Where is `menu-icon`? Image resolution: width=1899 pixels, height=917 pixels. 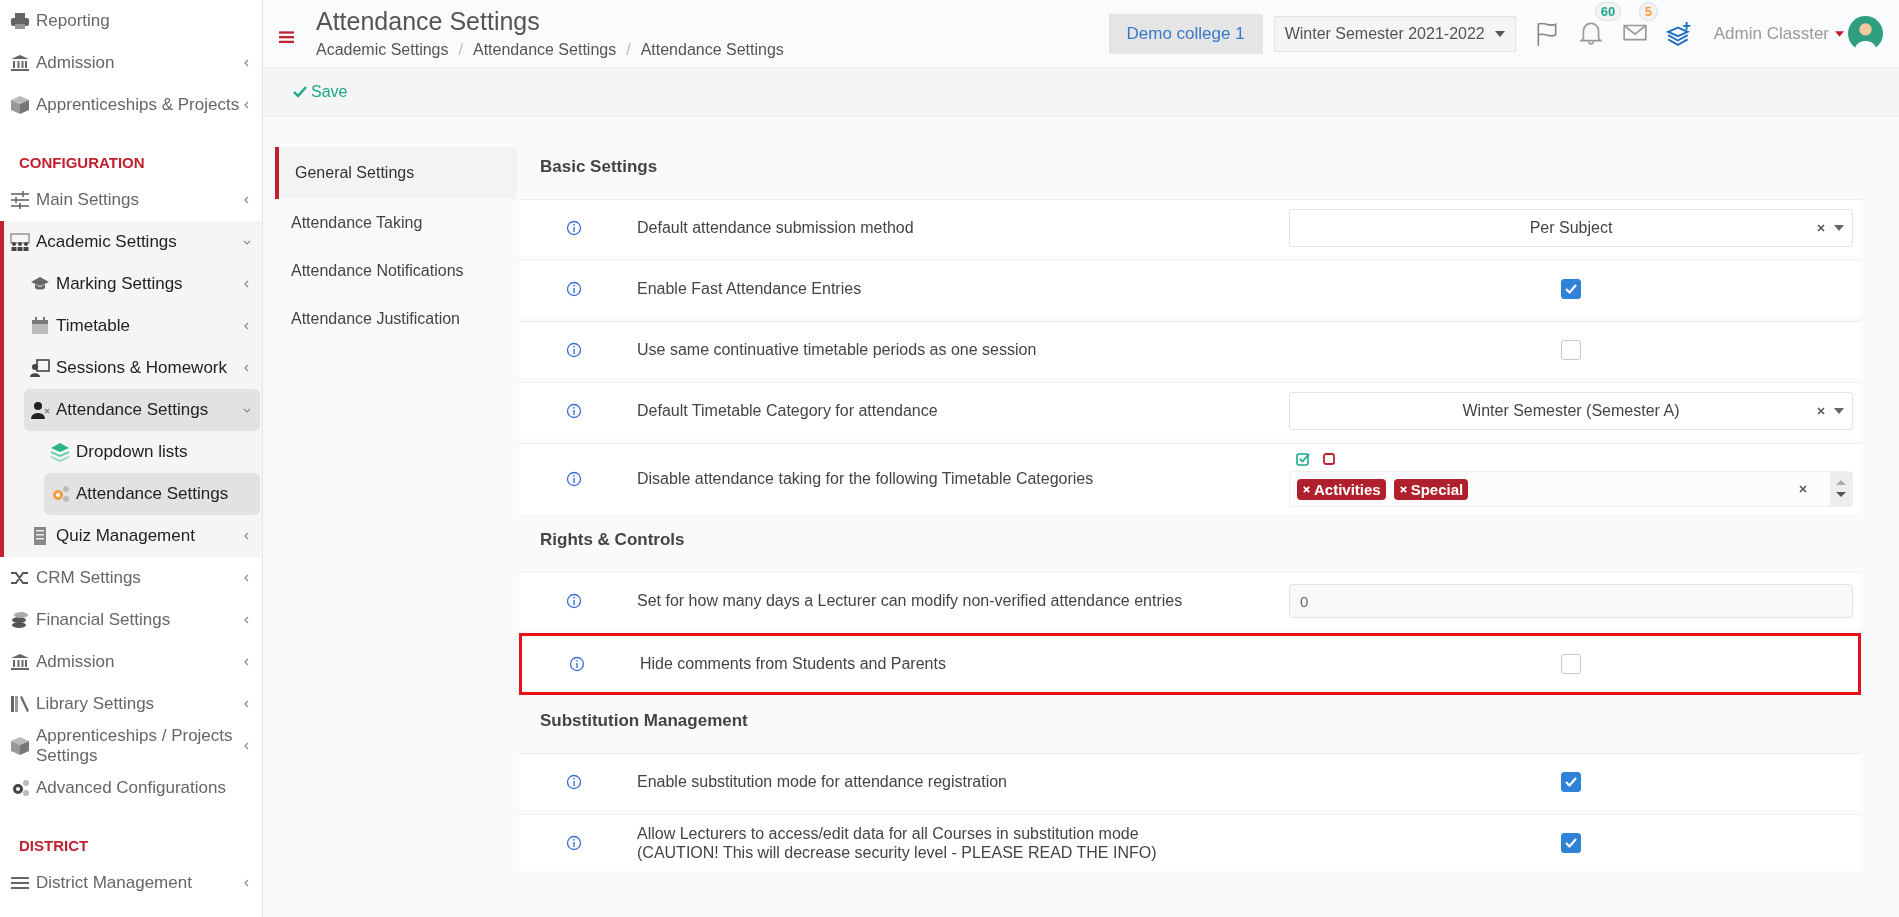 menu-icon is located at coordinates (286, 36).